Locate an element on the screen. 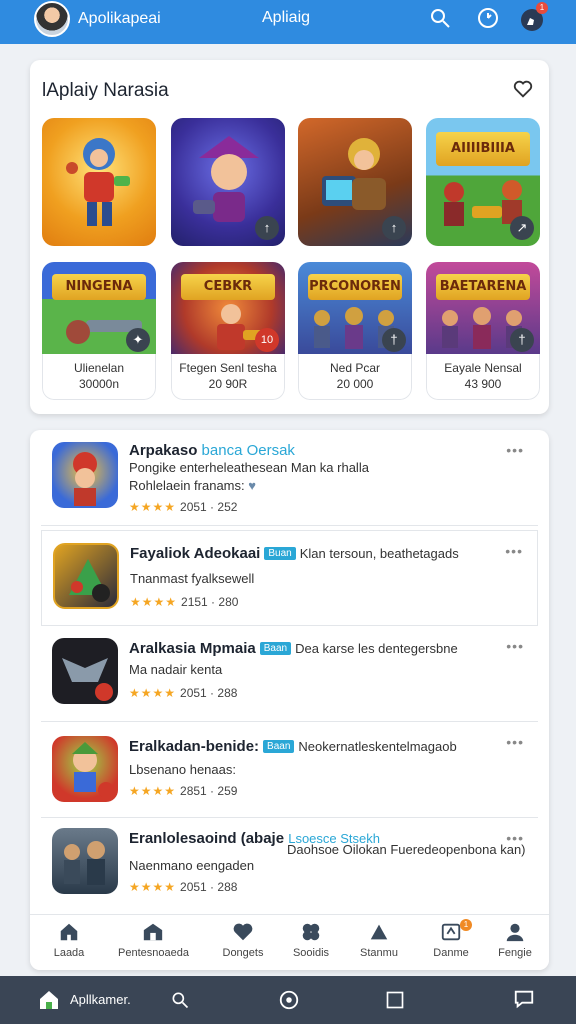 The image size is (576, 1024). tab-label: Stanmu is located at coordinates (379, 953).